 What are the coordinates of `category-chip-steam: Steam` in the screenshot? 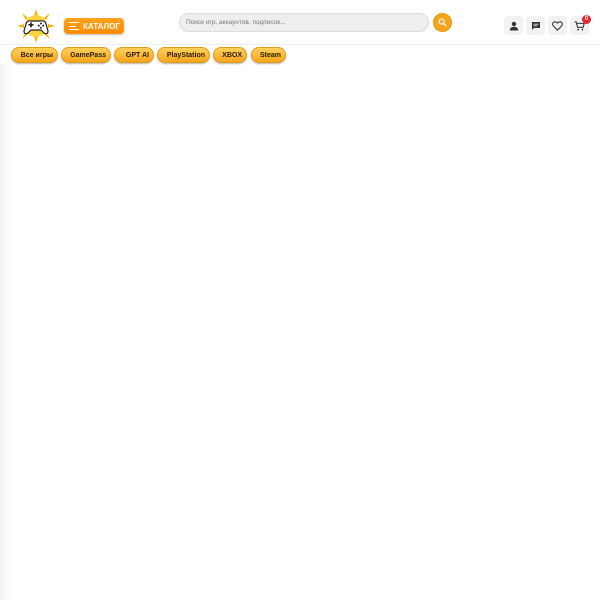 It's located at (268, 55).